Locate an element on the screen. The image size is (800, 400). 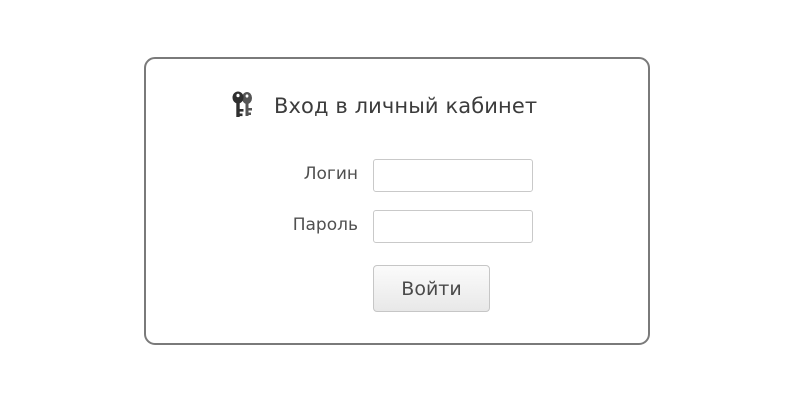
password-row: Пароль is located at coordinates (397, 227).